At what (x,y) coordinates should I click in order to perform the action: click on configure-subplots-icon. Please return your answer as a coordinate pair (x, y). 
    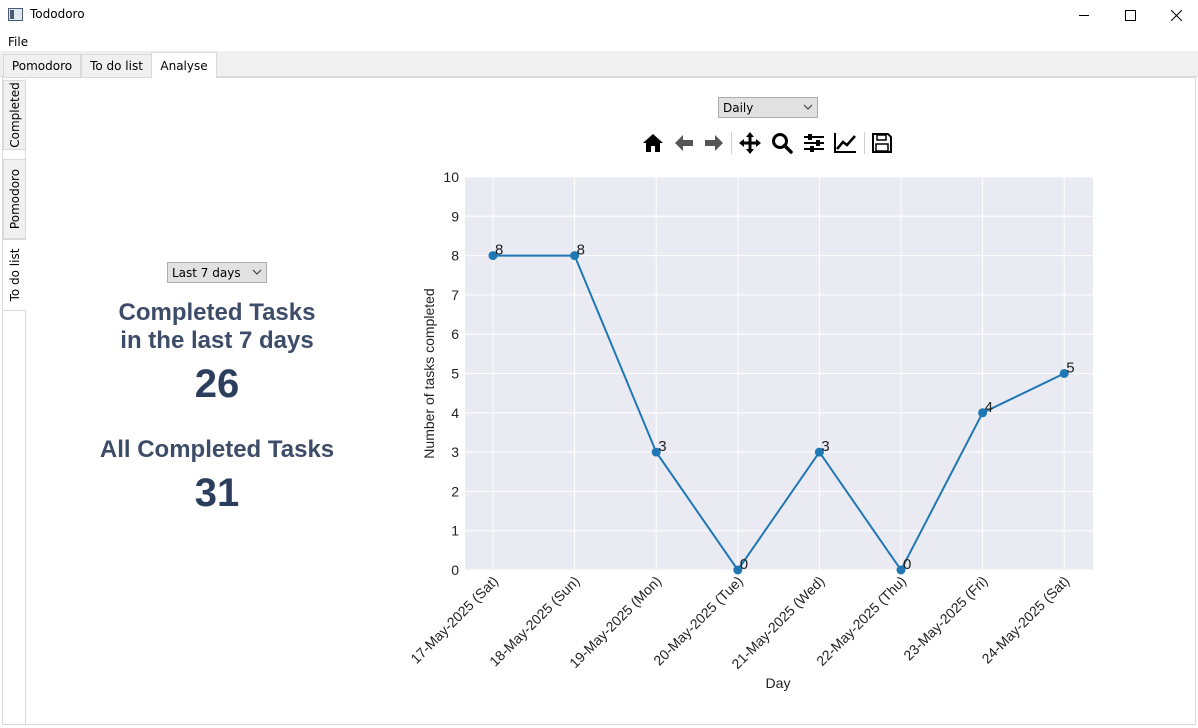
    Looking at the image, I should click on (814, 143).